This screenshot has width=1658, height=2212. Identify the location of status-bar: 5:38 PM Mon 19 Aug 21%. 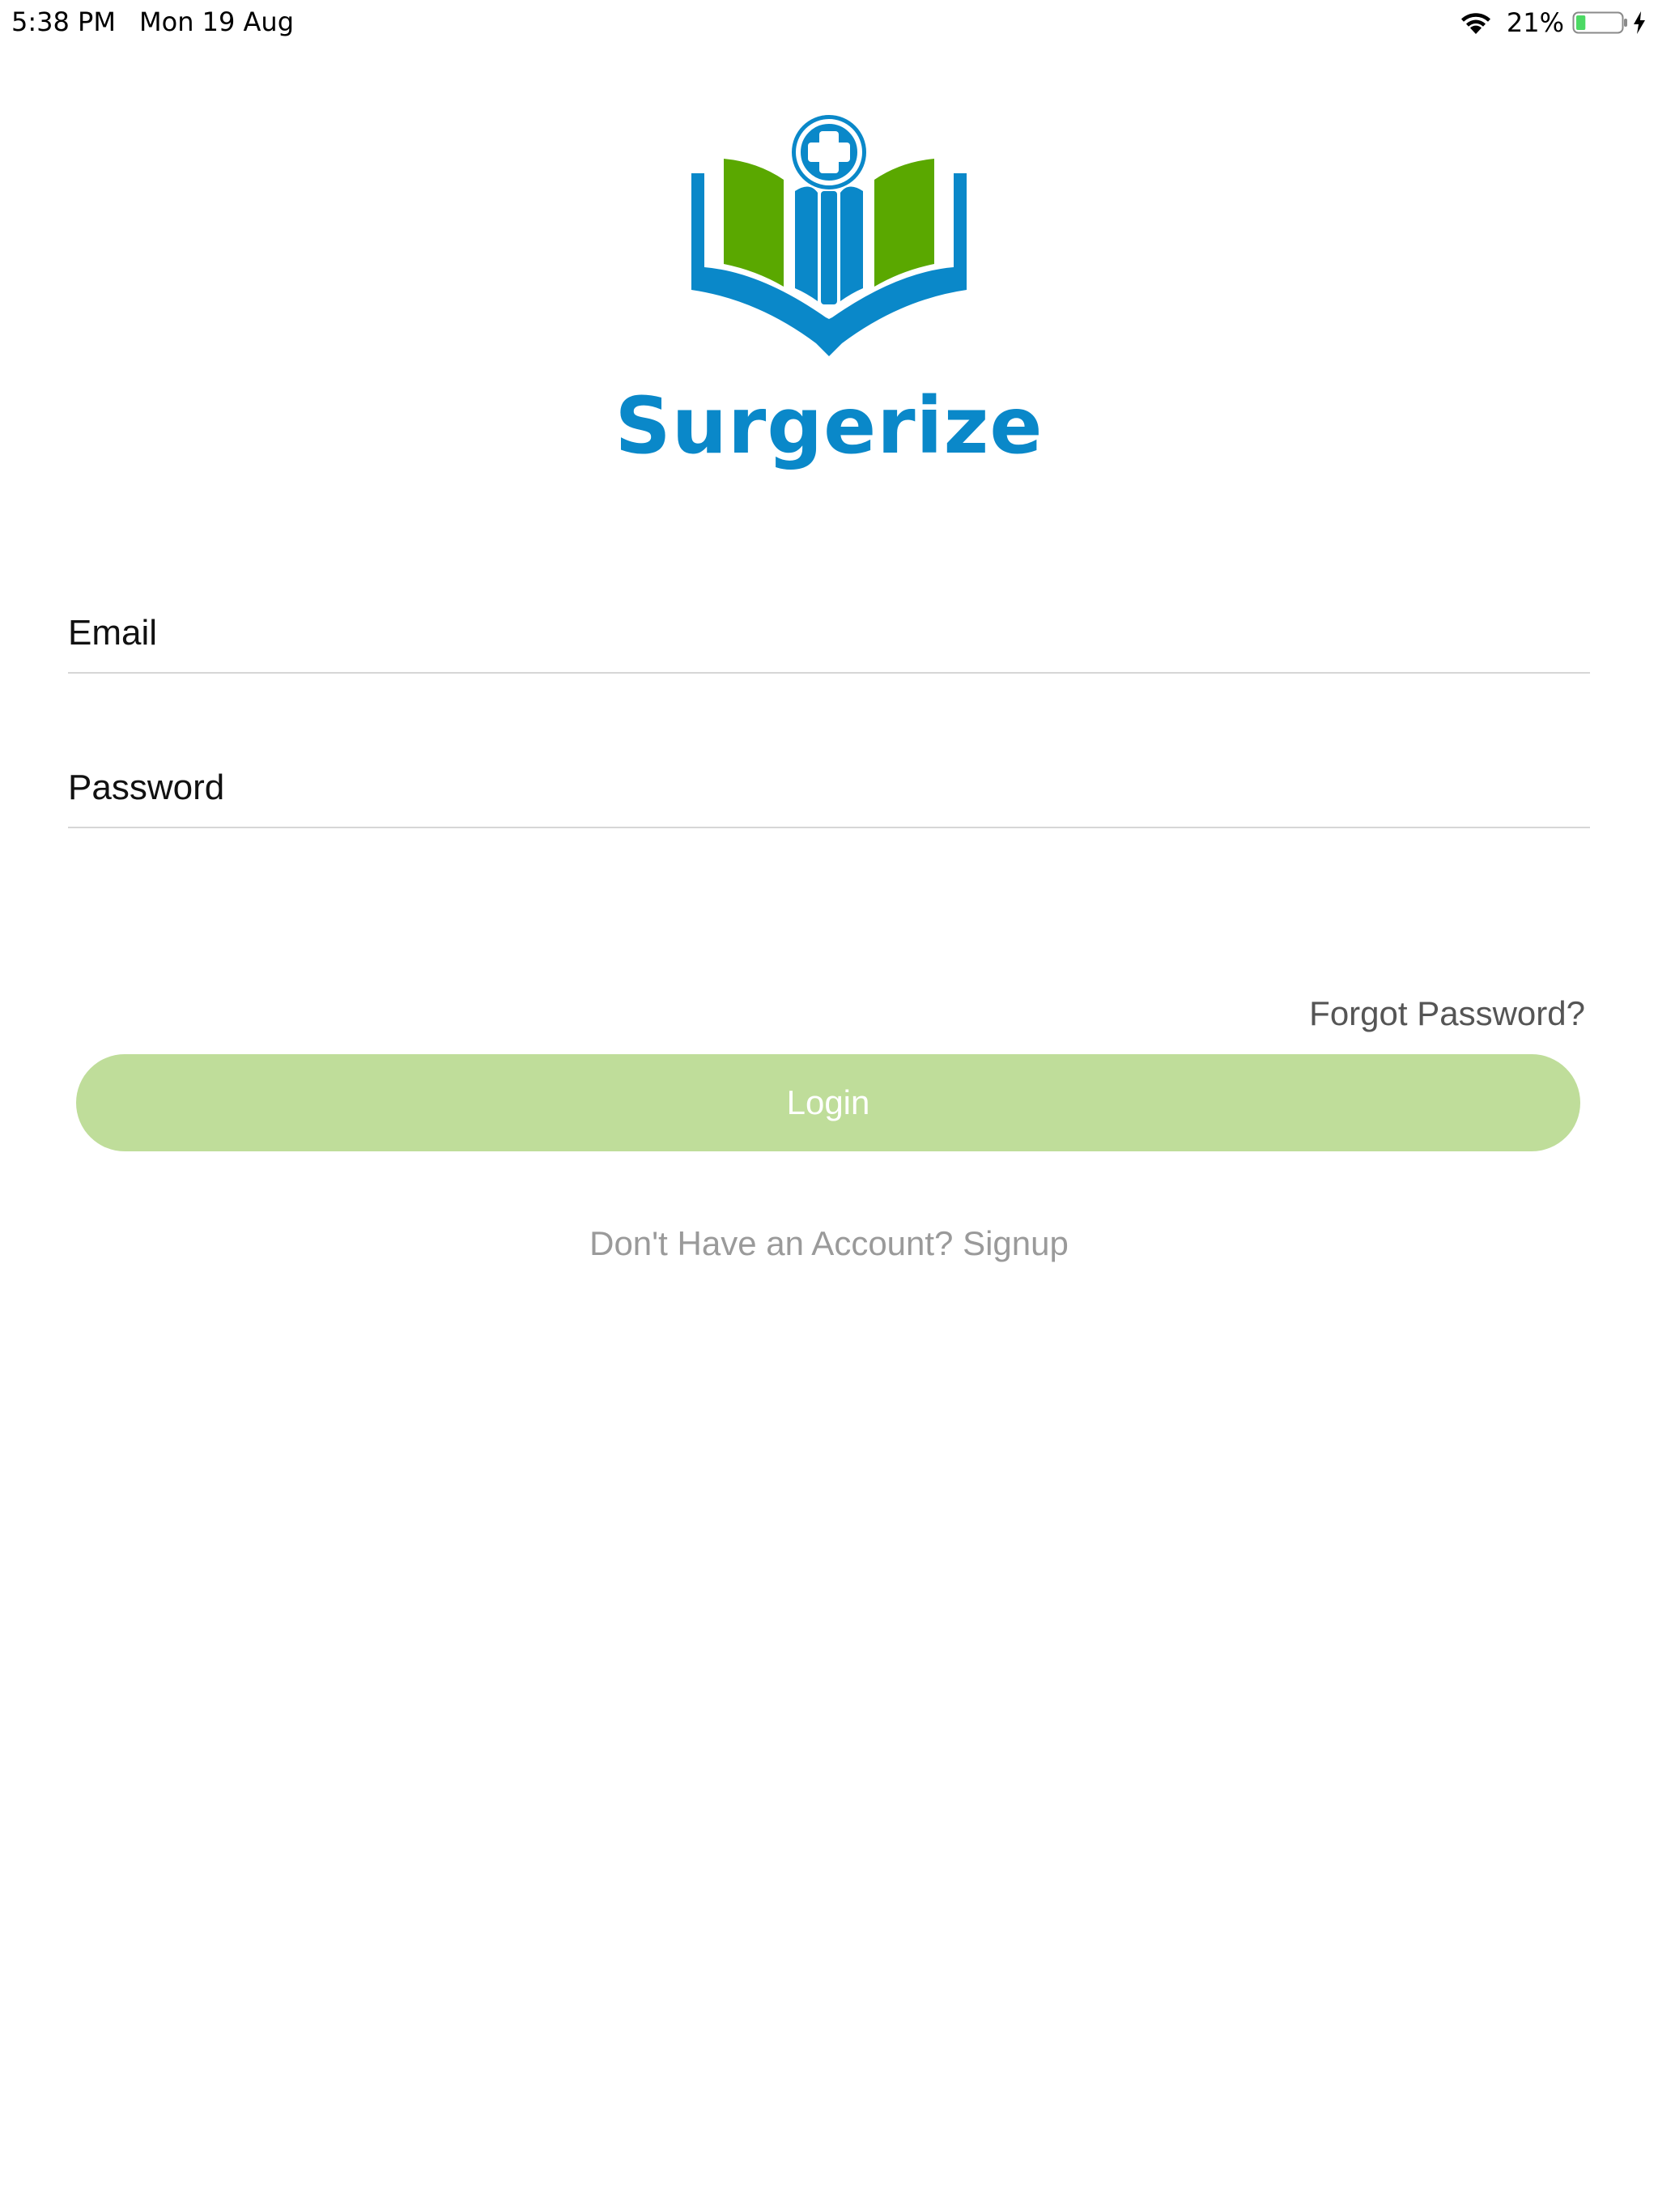
(829, 22).